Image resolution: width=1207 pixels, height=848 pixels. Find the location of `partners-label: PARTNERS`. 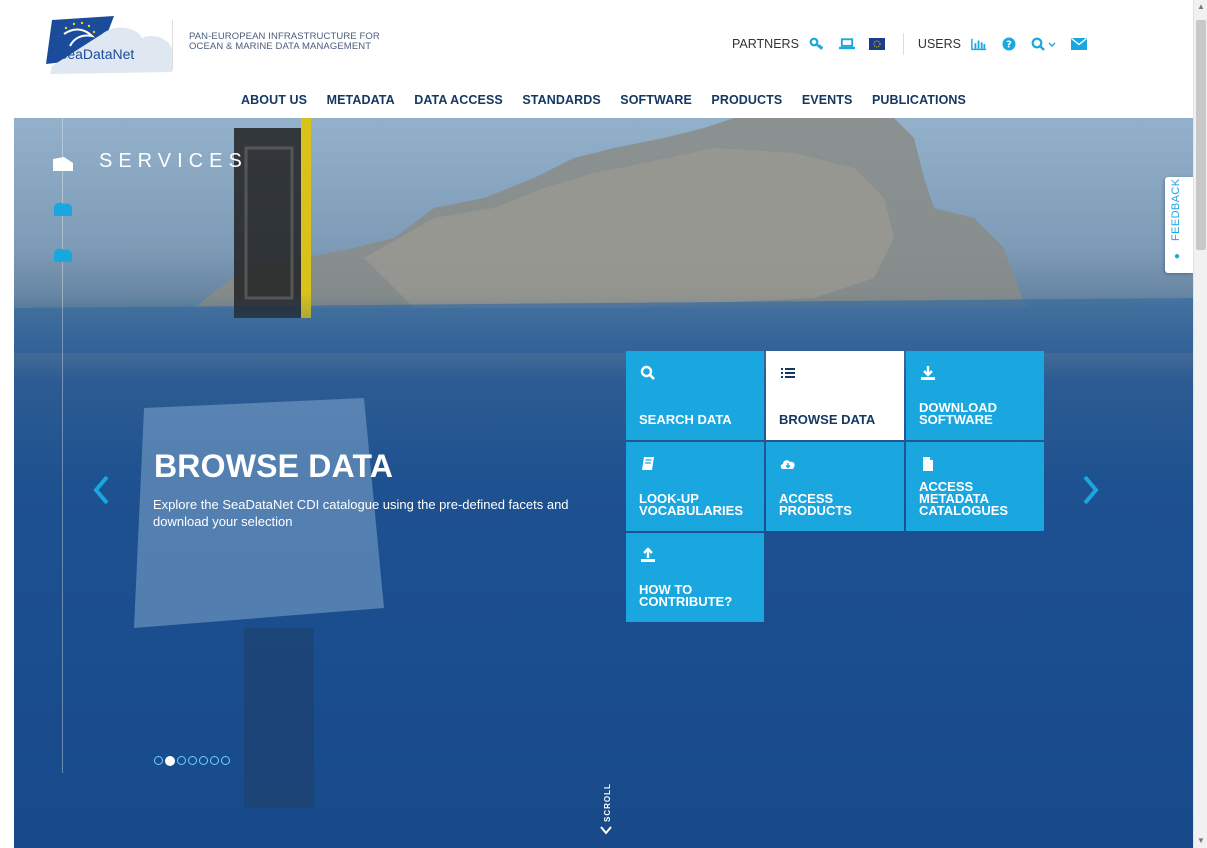

partners-label: PARTNERS is located at coordinates (765, 44).